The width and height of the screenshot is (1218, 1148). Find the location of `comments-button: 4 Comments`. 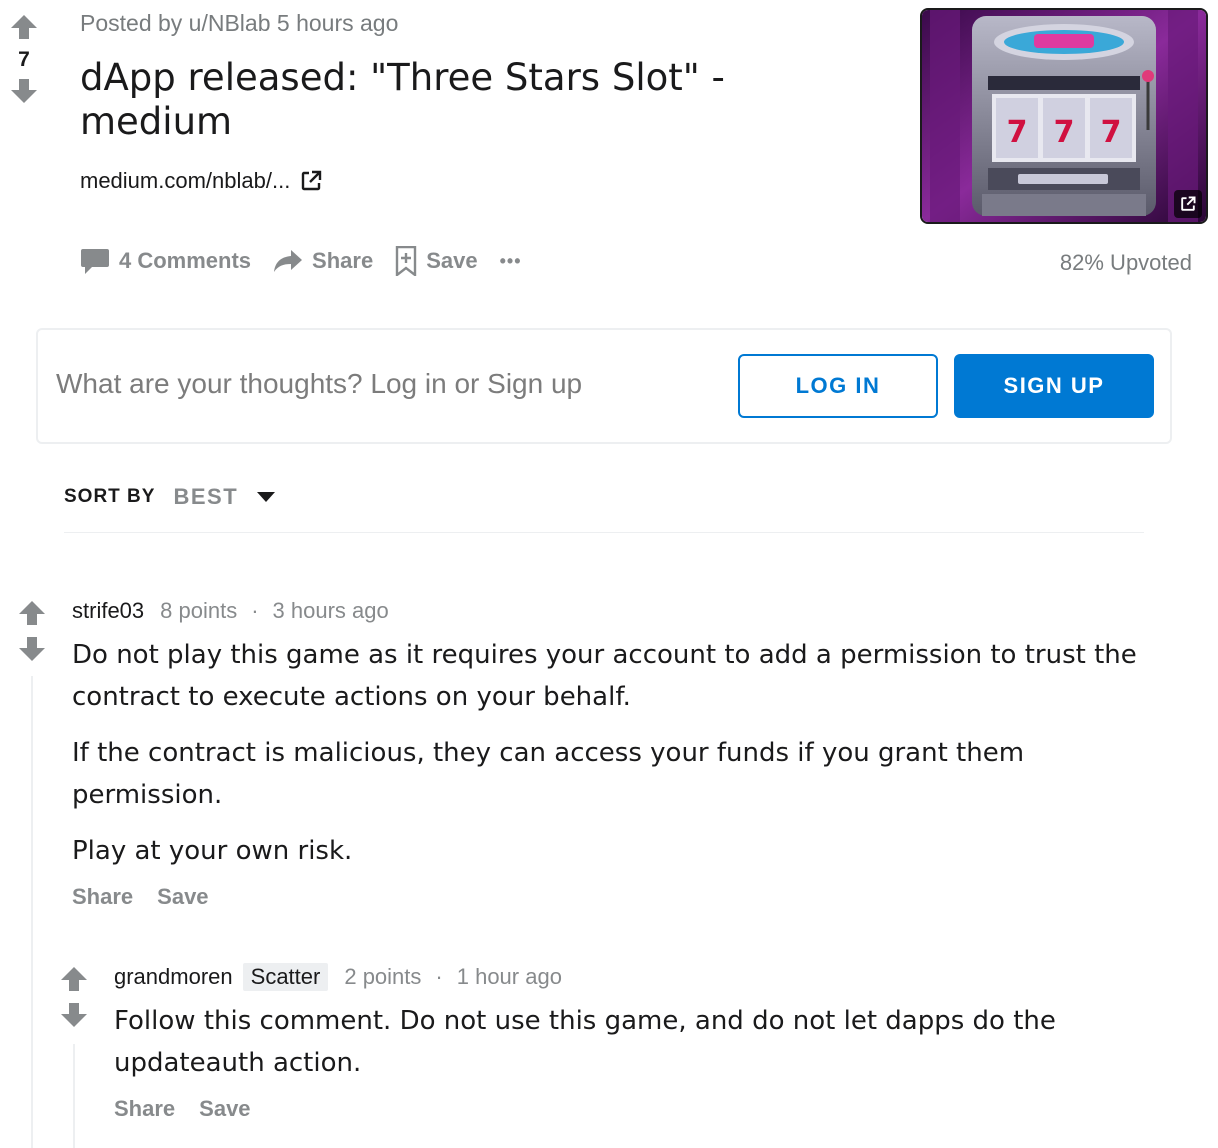

comments-button: 4 Comments is located at coordinates (165, 261).